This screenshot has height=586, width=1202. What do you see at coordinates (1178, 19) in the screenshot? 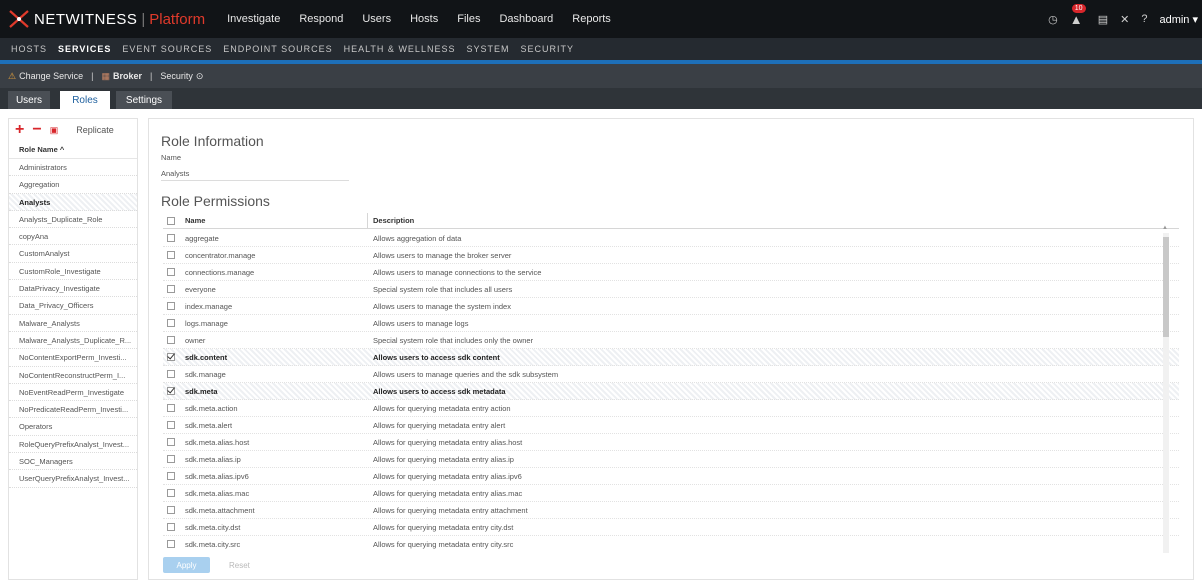
I see `user-menu: admin ▾` at bounding box center [1178, 19].